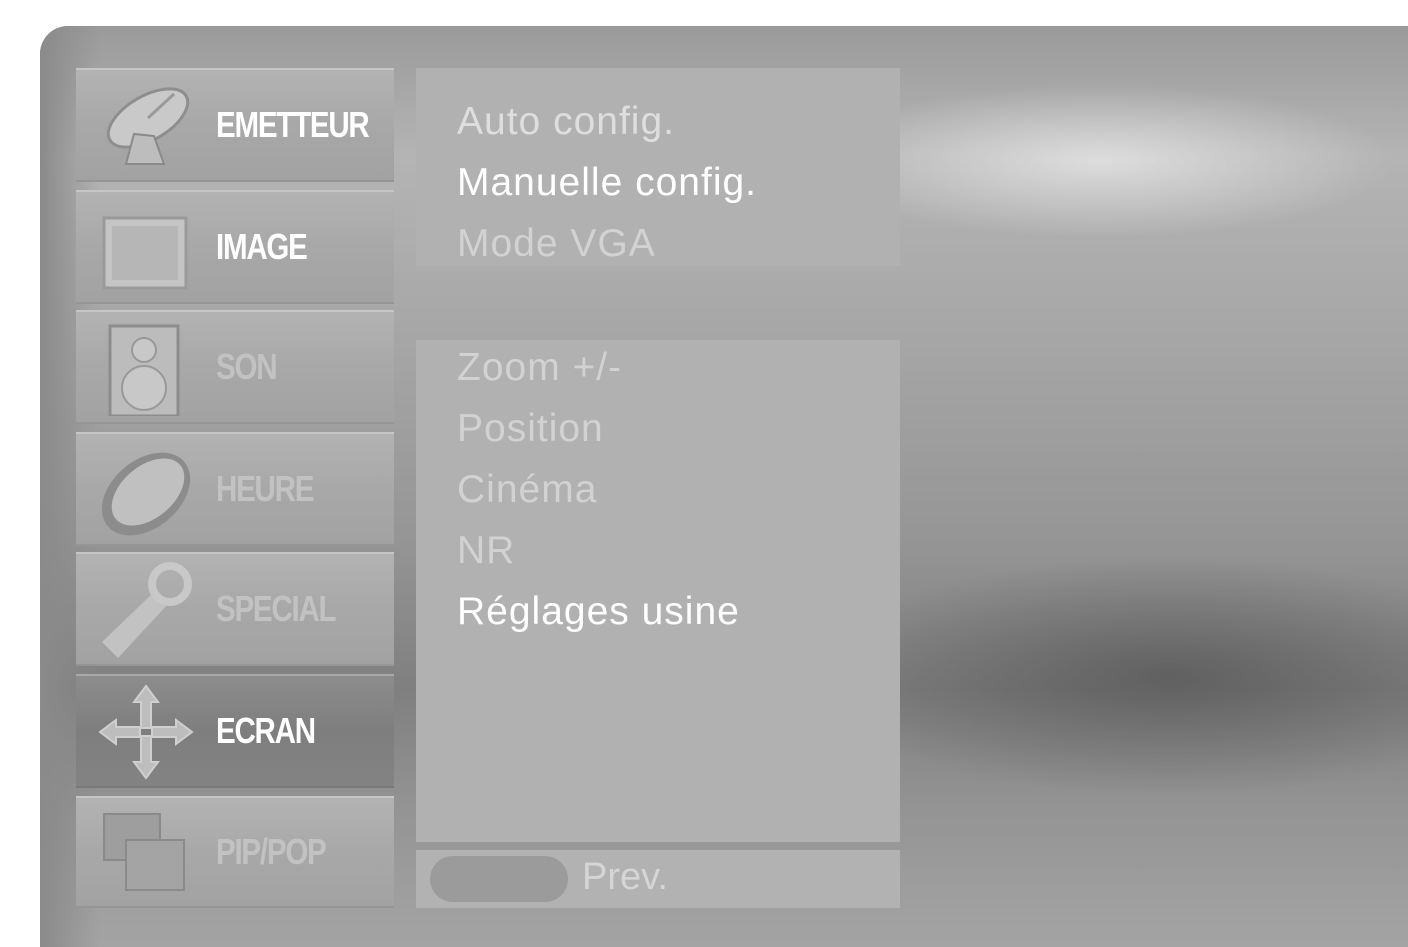 The width and height of the screenshot is (1408, 947). Describe the element at coordinates (566, 122) in the screenshot. I see `submenu-item-auto-config: Auto config.` at that location.